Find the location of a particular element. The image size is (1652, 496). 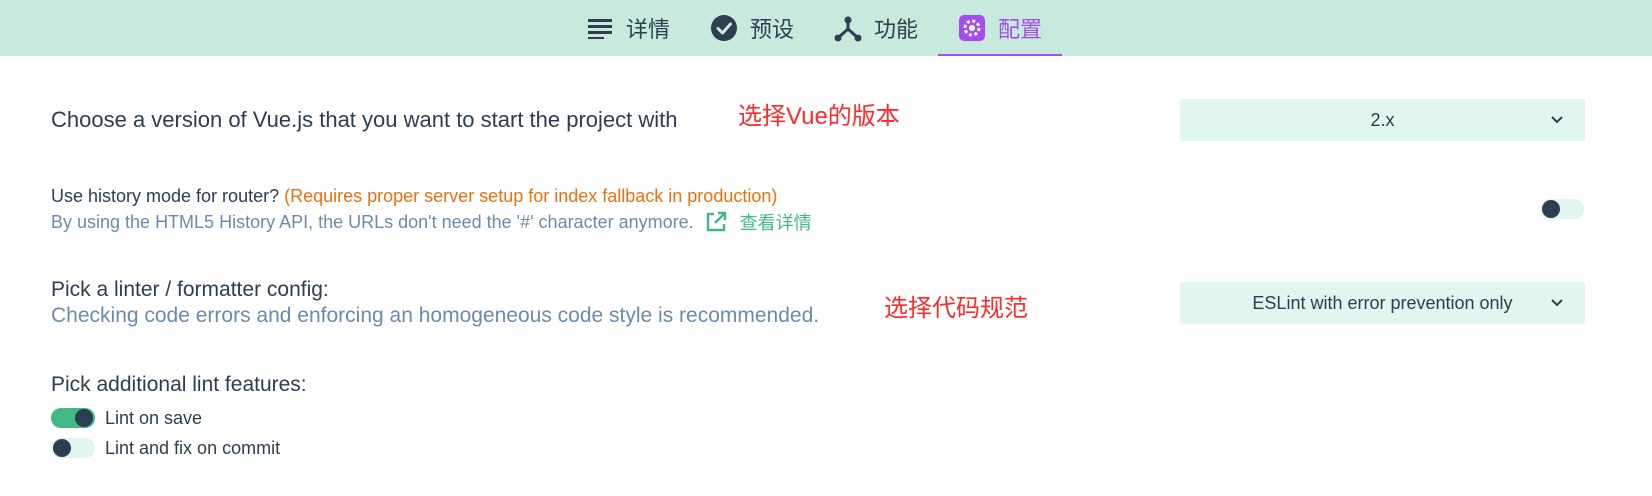

lint-fix-on-commit-label: Lint and fix on commit is located at coordinates (193, 448).